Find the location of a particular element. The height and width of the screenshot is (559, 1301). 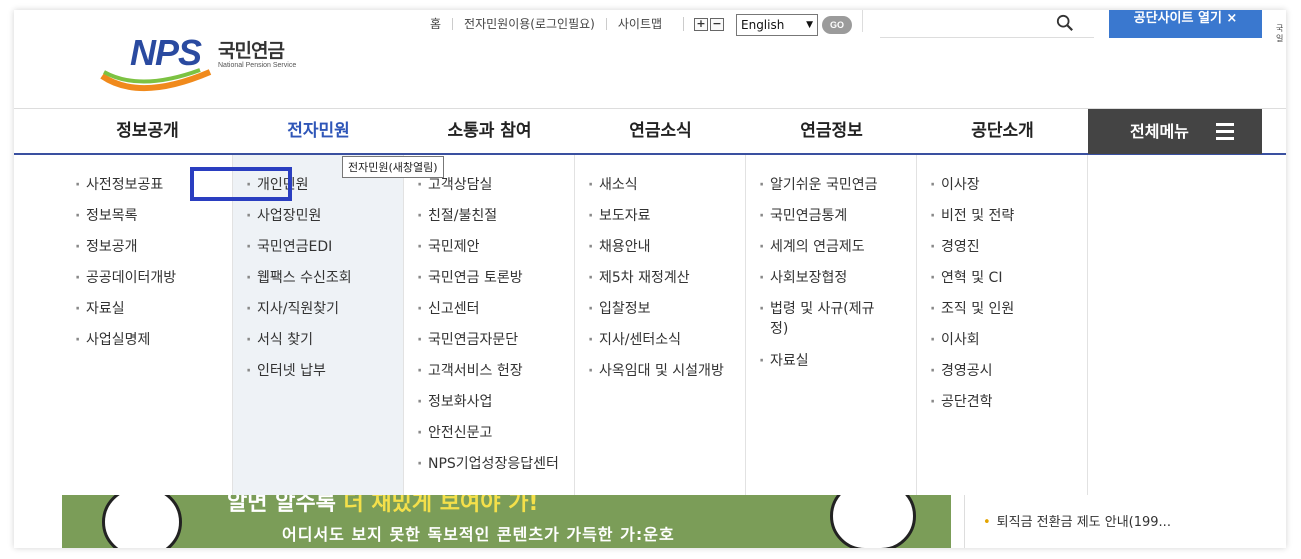

menu-item: 지사/직원찾기 is located at coordinates (318, 314).